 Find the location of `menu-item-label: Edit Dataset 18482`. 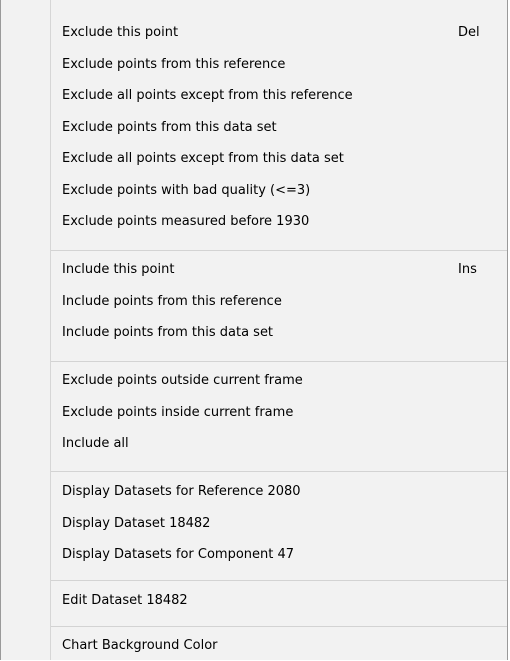

menu-item-label: Edit Dataset 18482 is located at coordinates (125, 600).